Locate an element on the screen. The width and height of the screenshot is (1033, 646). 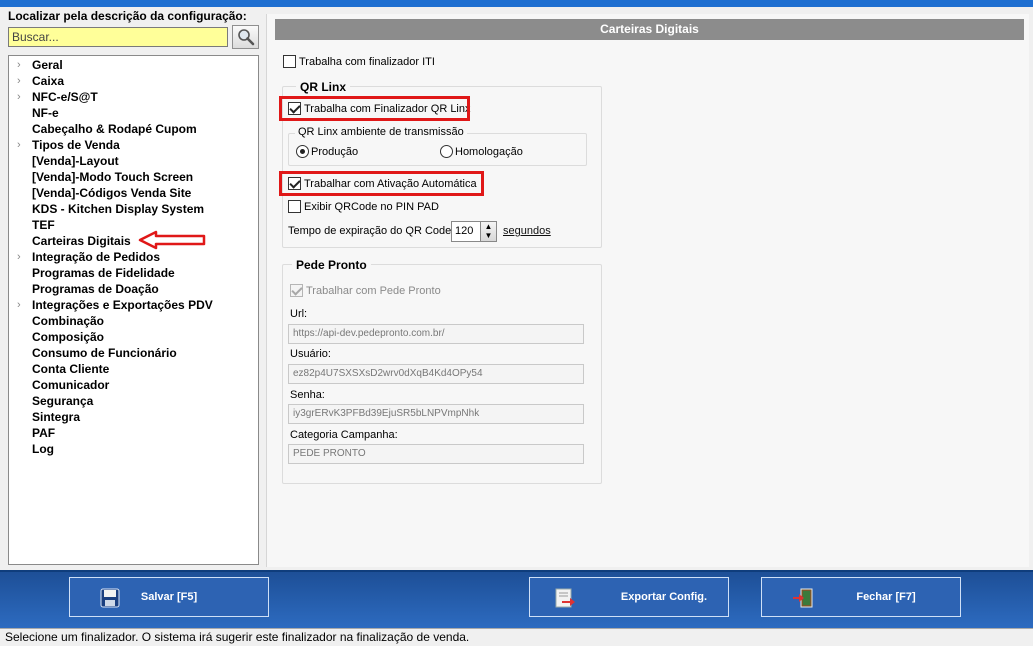
usuario-field: ez82p4U7SXSXsD2wrv0dXqB4Kd4OPy54 is located at coordinates (436, 374).